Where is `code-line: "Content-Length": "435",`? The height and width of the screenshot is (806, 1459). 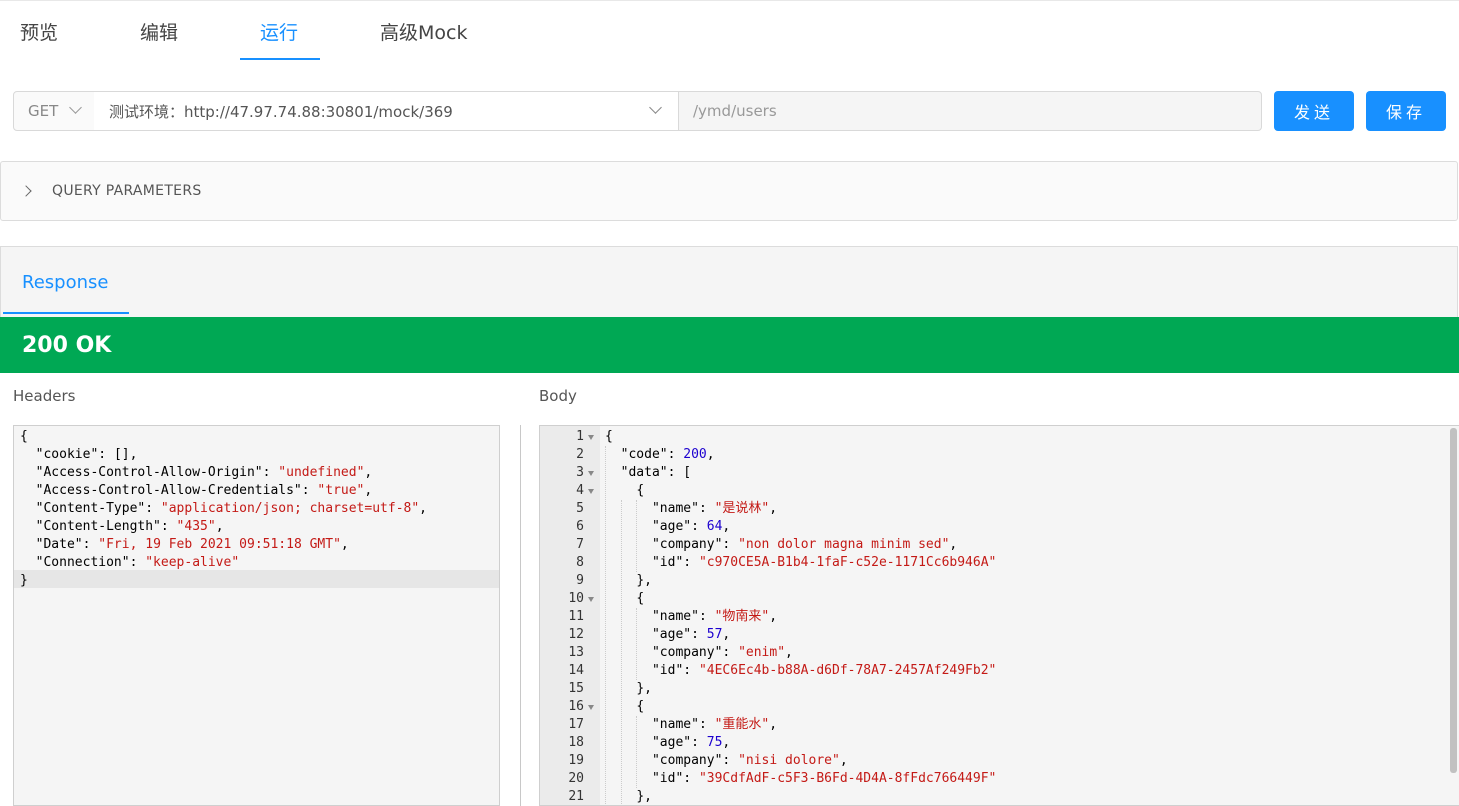
code-line: "Content-Length": "435", is located at coordinates (129, 526).